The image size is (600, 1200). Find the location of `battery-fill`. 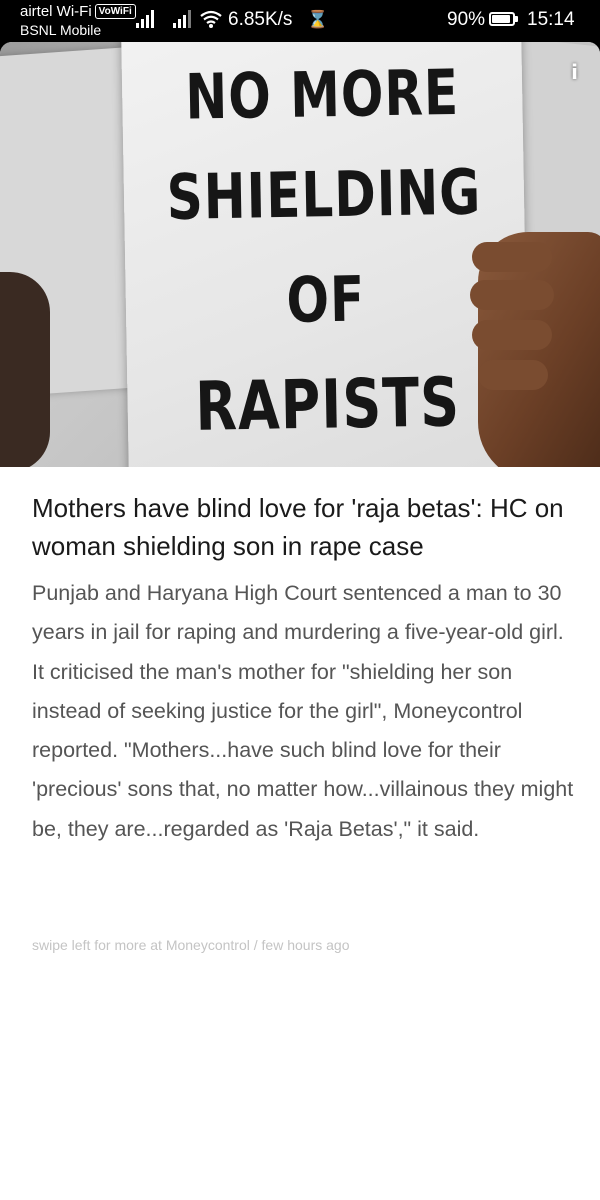

battery-fill is located at coordinates (501, 19).